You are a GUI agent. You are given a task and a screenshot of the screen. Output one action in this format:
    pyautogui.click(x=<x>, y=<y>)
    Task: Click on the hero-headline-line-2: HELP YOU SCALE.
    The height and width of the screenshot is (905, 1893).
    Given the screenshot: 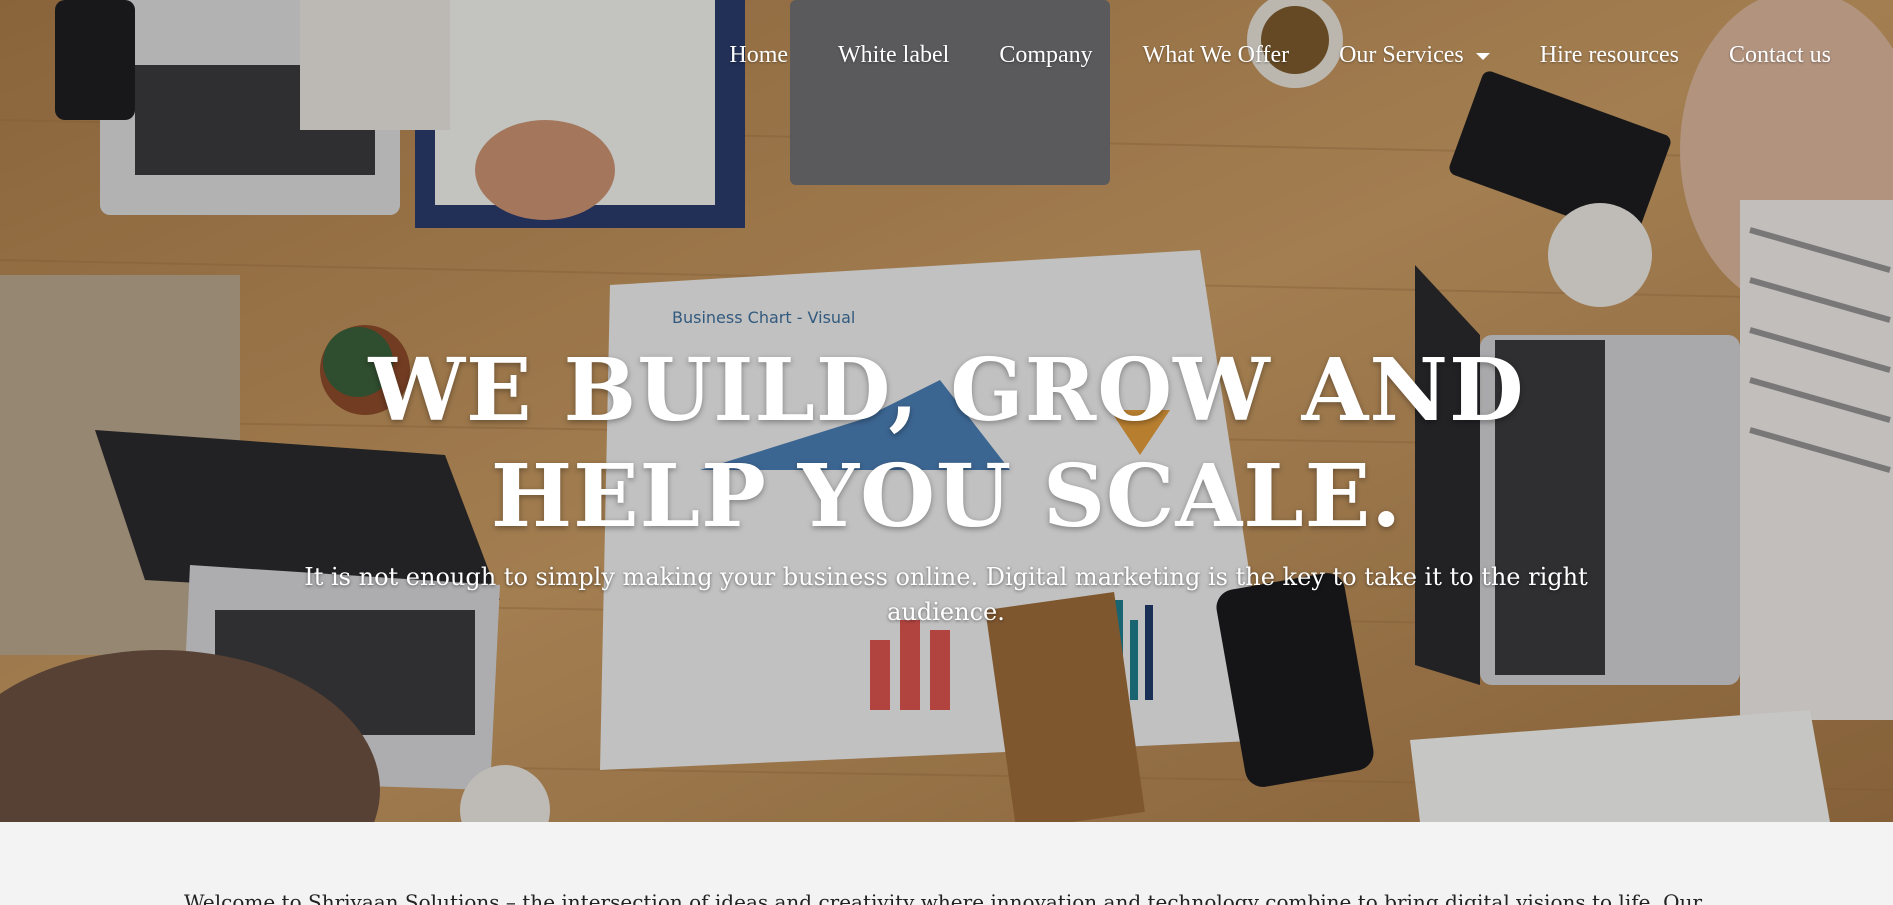 What is the action you would take?
    pyautogui.click(x=946, y=496)
    